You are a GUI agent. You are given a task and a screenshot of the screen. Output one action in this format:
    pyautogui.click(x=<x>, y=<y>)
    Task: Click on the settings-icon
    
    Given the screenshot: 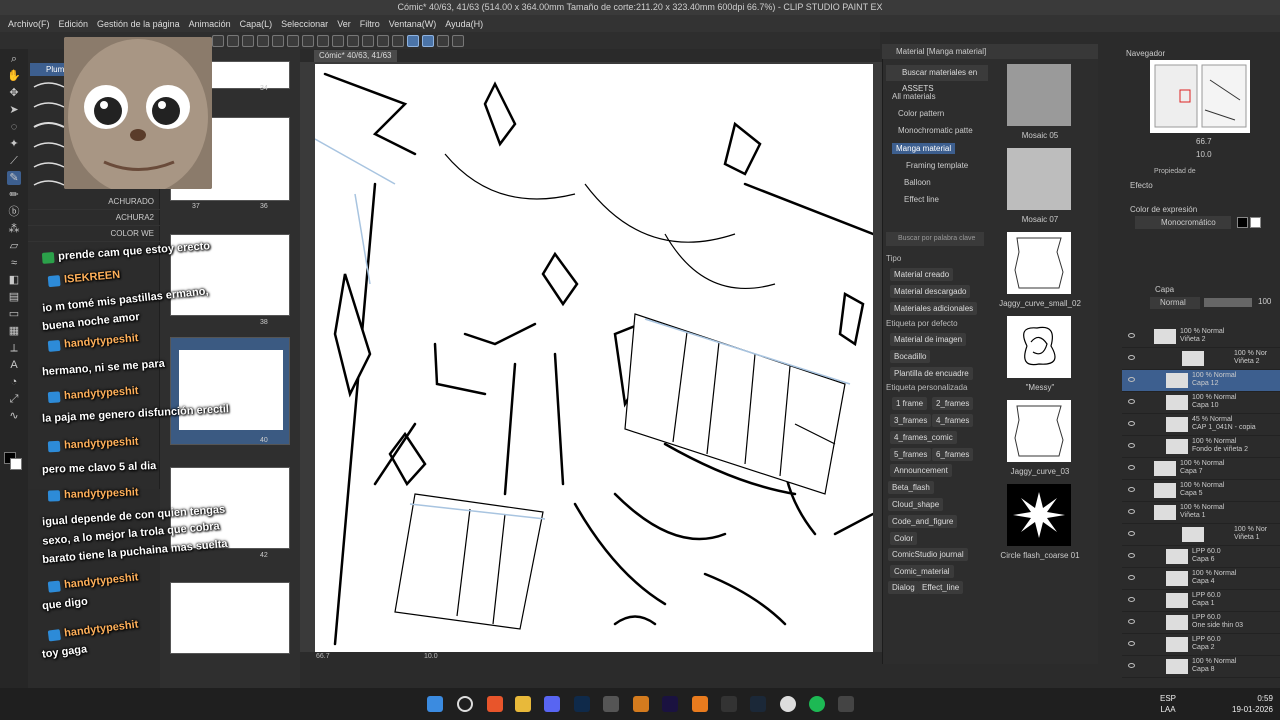 What is the action you would take?
    pyautogui.click(x=458, y=40)
    